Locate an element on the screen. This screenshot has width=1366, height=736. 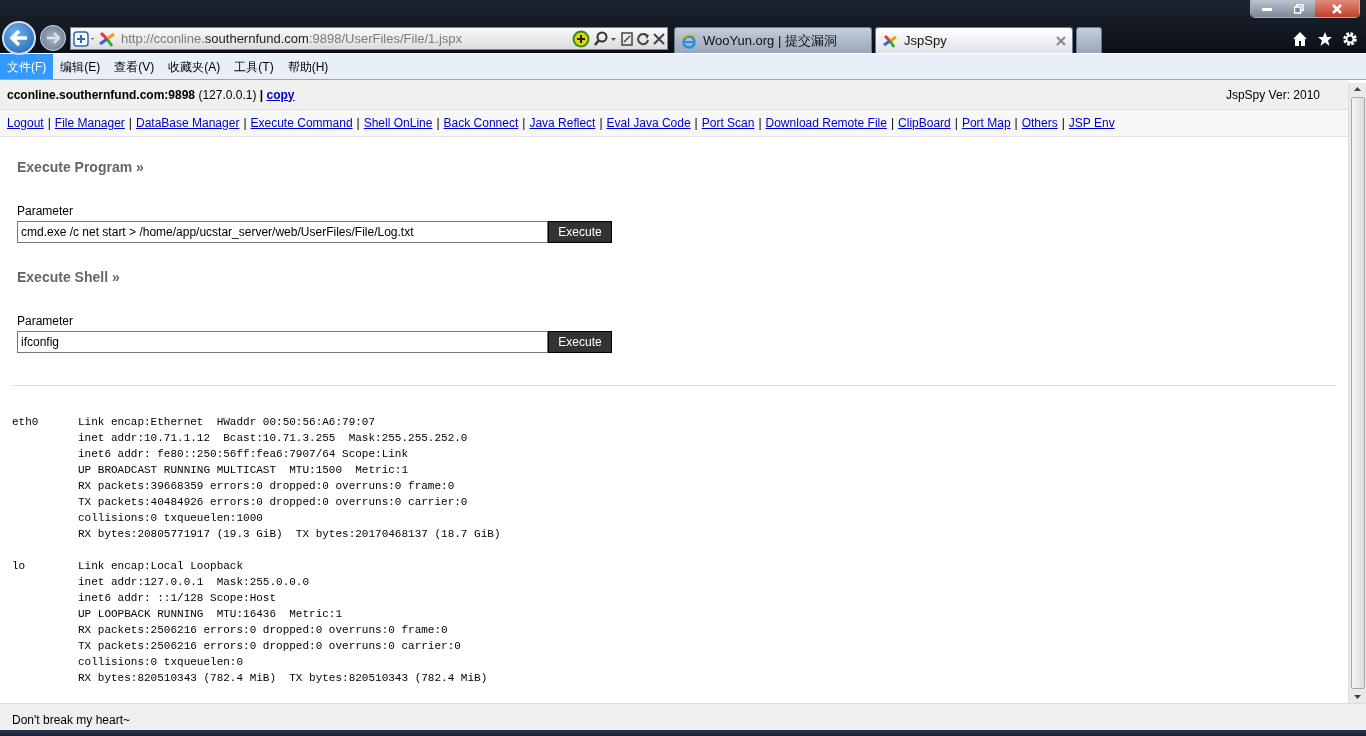
close-icon is located at coordinates (1337, 8).